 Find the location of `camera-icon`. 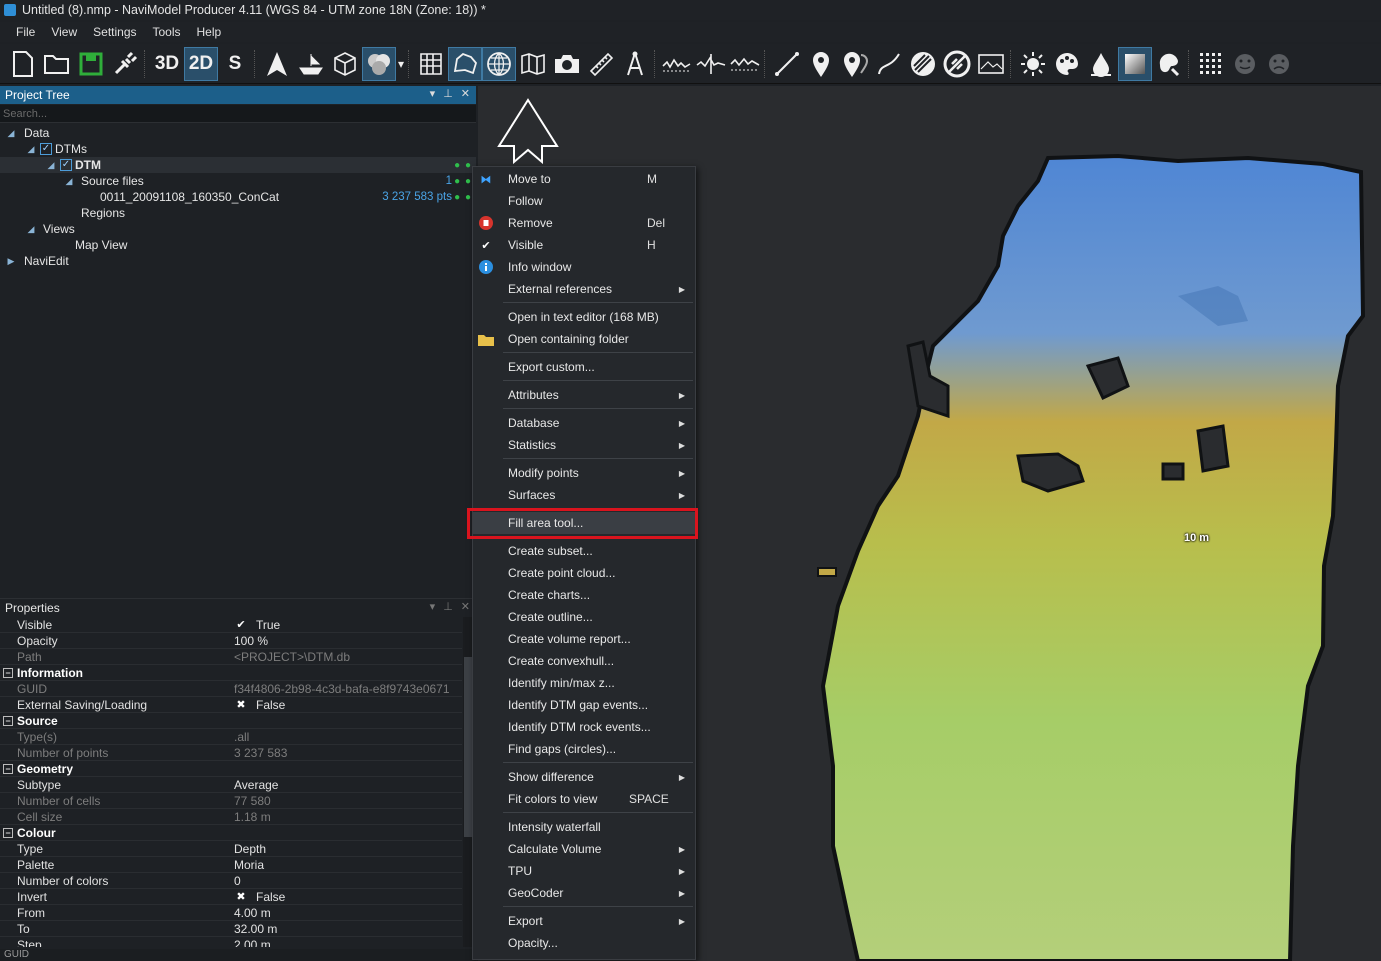

camera-icon is located at coordinates (567, 64).